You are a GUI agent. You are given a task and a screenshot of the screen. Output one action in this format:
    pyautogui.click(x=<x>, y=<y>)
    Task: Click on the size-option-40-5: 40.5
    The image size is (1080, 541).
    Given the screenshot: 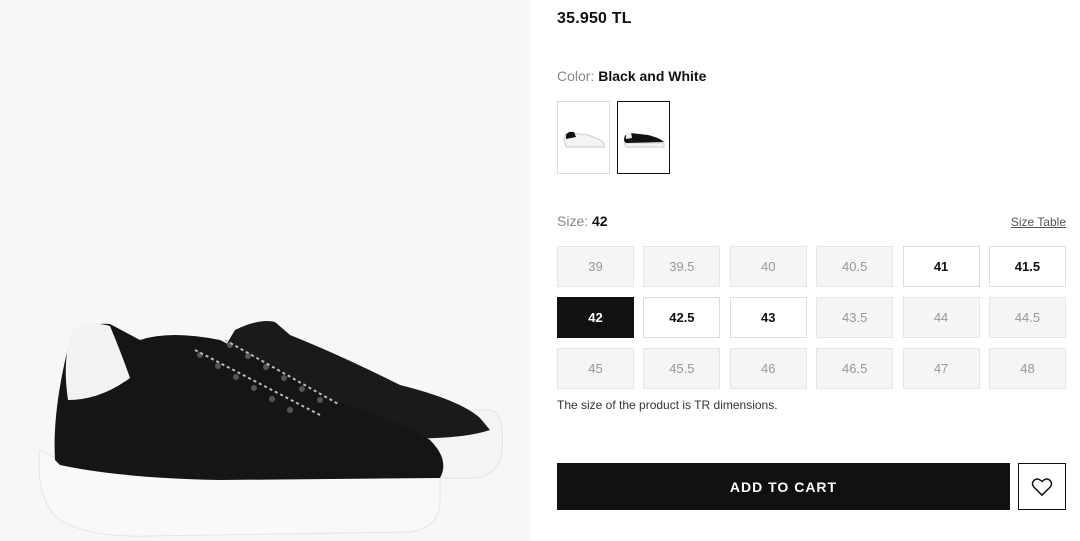 What is the action you would take?
    pyautogui.click(x=855, y=266)
    